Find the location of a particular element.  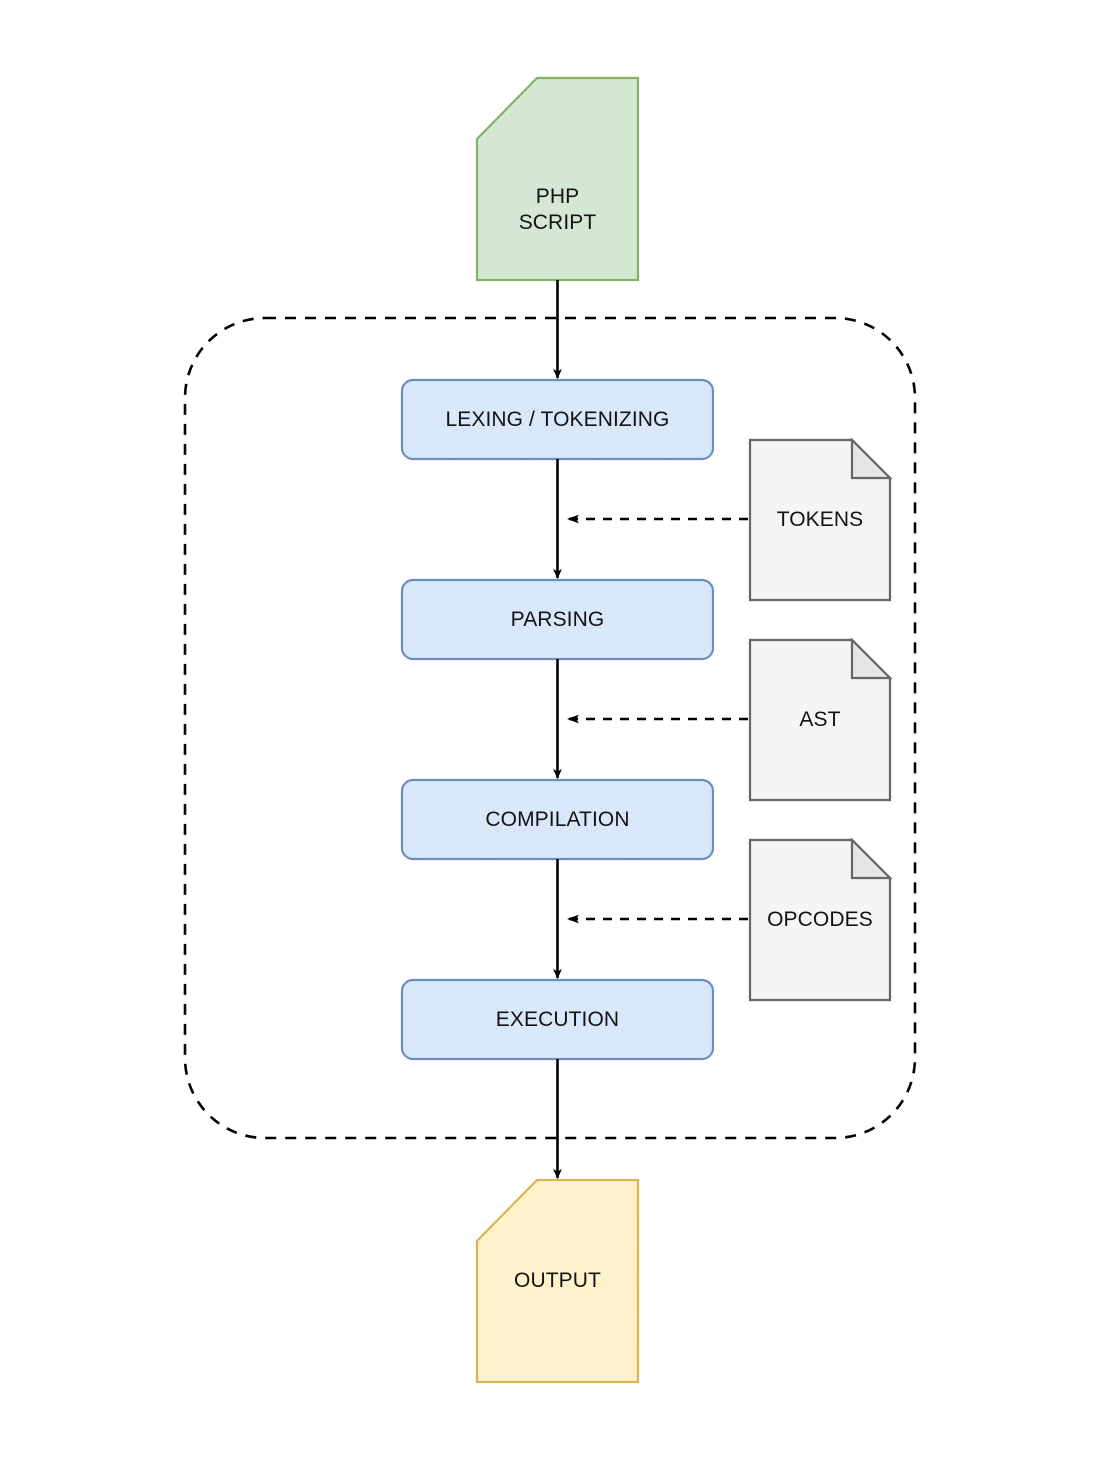

stage-box-compilation is located at coordinates (557, 819).